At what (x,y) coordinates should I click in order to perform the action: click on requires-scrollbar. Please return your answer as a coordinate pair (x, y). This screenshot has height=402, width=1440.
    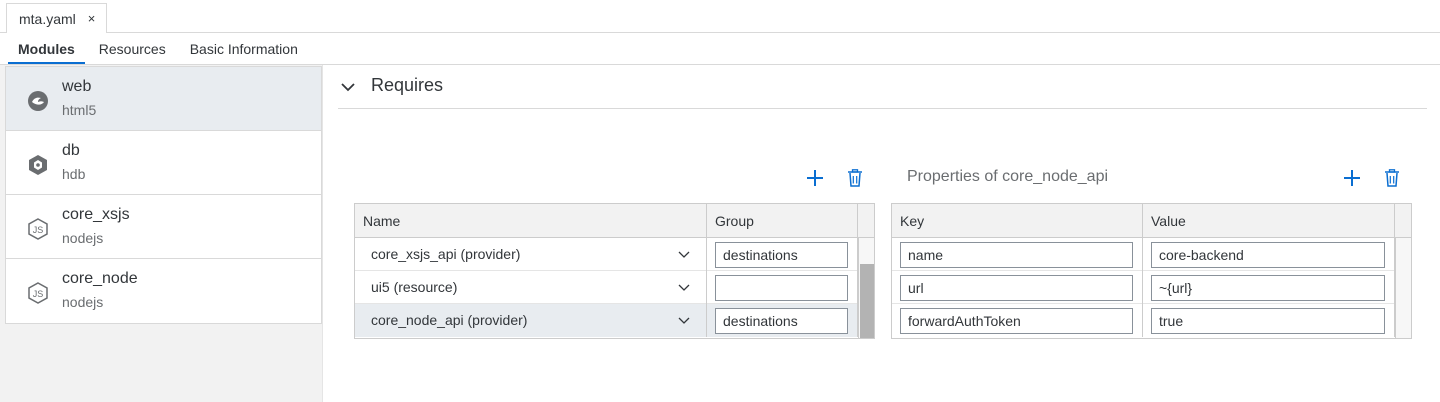
    Looking at the image, I should click on (866, 288).